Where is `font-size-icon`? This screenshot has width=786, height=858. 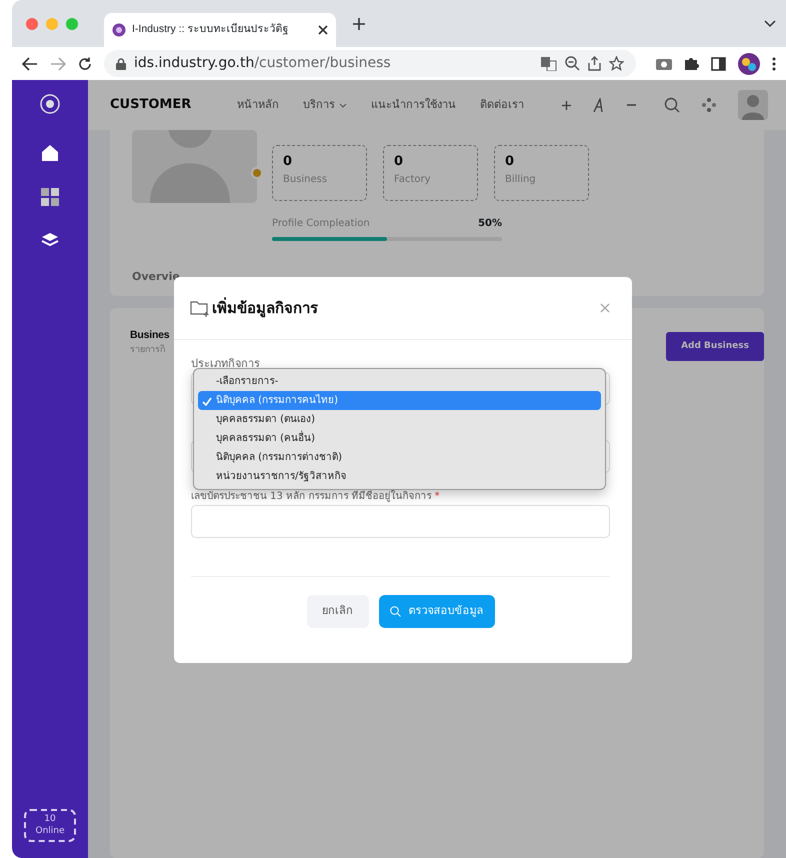
font-size-icon is located at coordinates (599, 105).